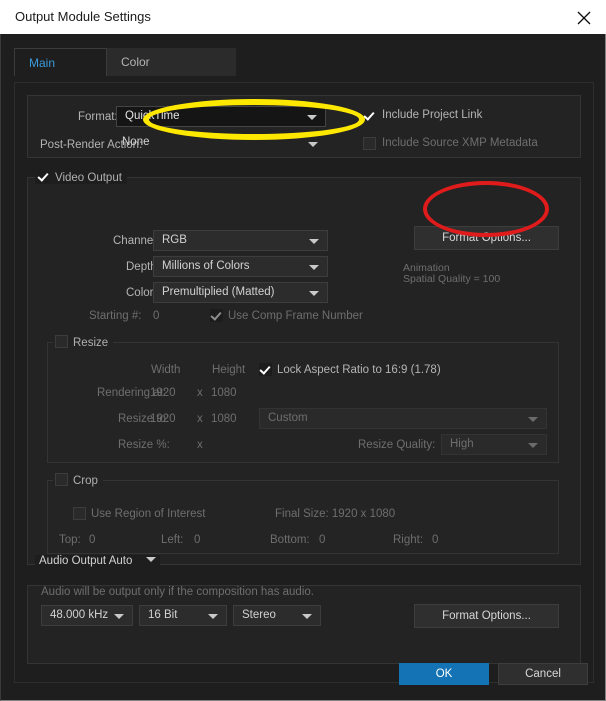  What do you see at coordinates (79, 615) in the screenshot?
I see `audio-sample-rate-value: 48.000 kHz` at bounding box center [79, 615].